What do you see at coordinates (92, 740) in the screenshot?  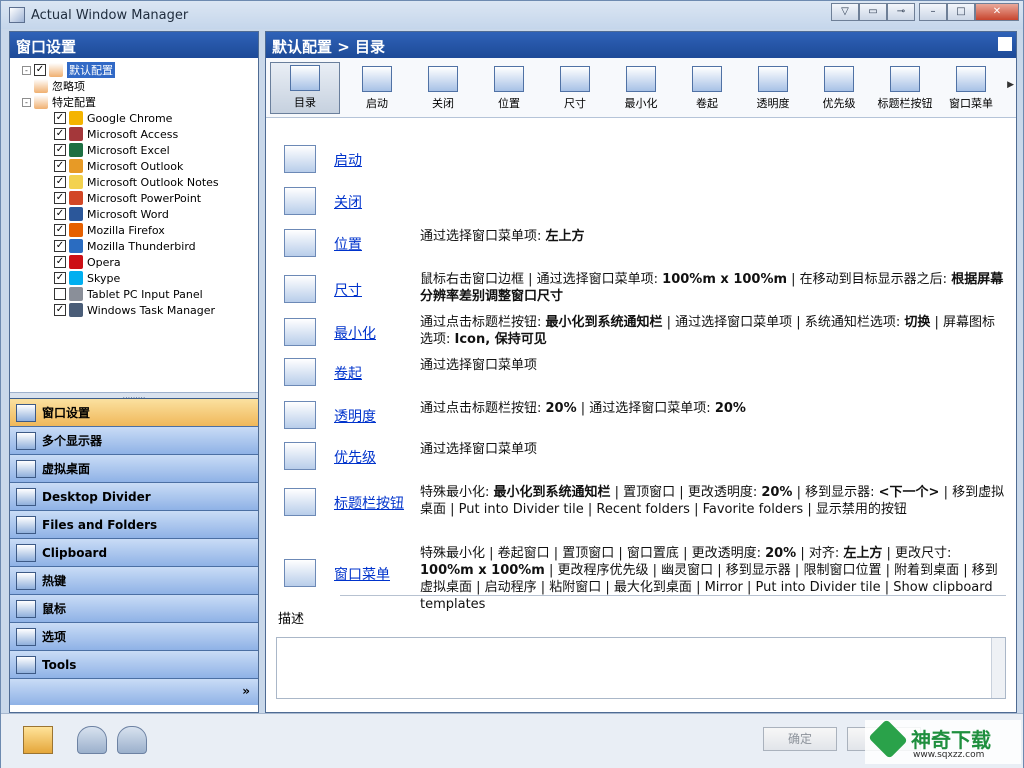 I see `undo-icon` at bounding box center [92, 740].